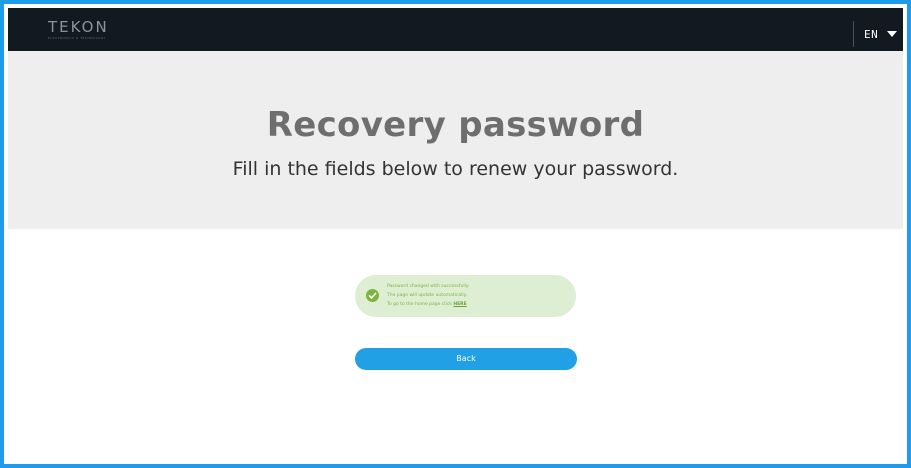 The width and height of the screenshot is (911, 468). Describe the element at coordinates (477, 304) in the screenshot. I see `alert-line-home: To go to the home page click HERE` at that location.